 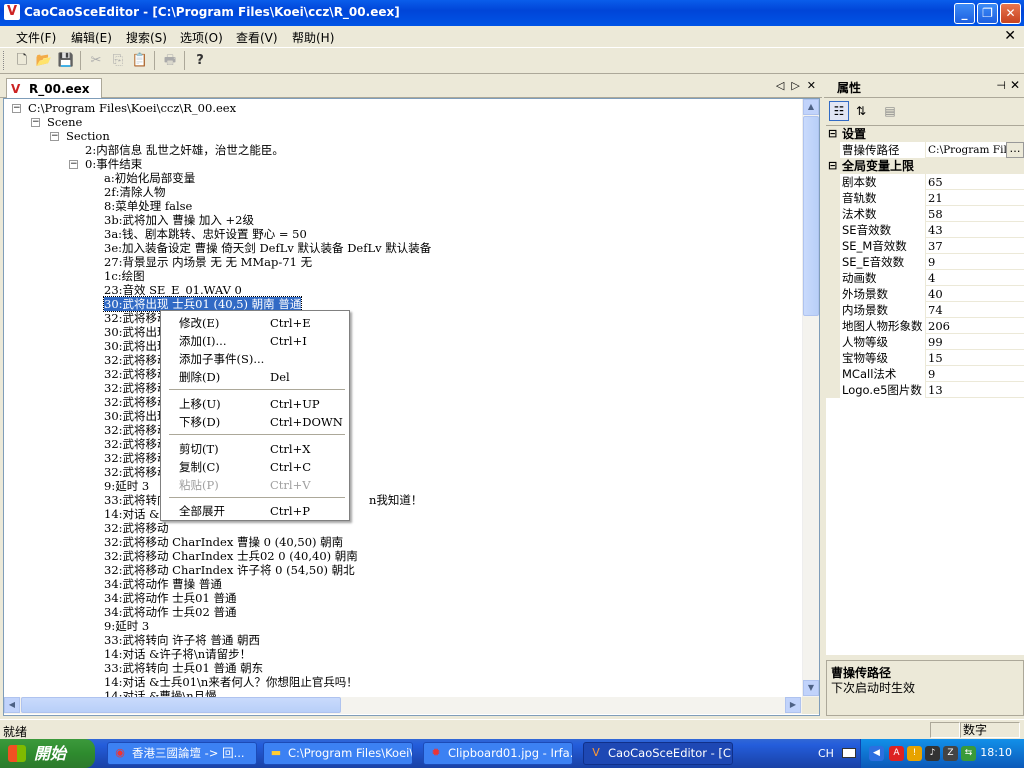 What do you see at coordinates (950, 753) in the screenshot?
I see `app-tray-icon: Z` at bounding box center [950, 753].